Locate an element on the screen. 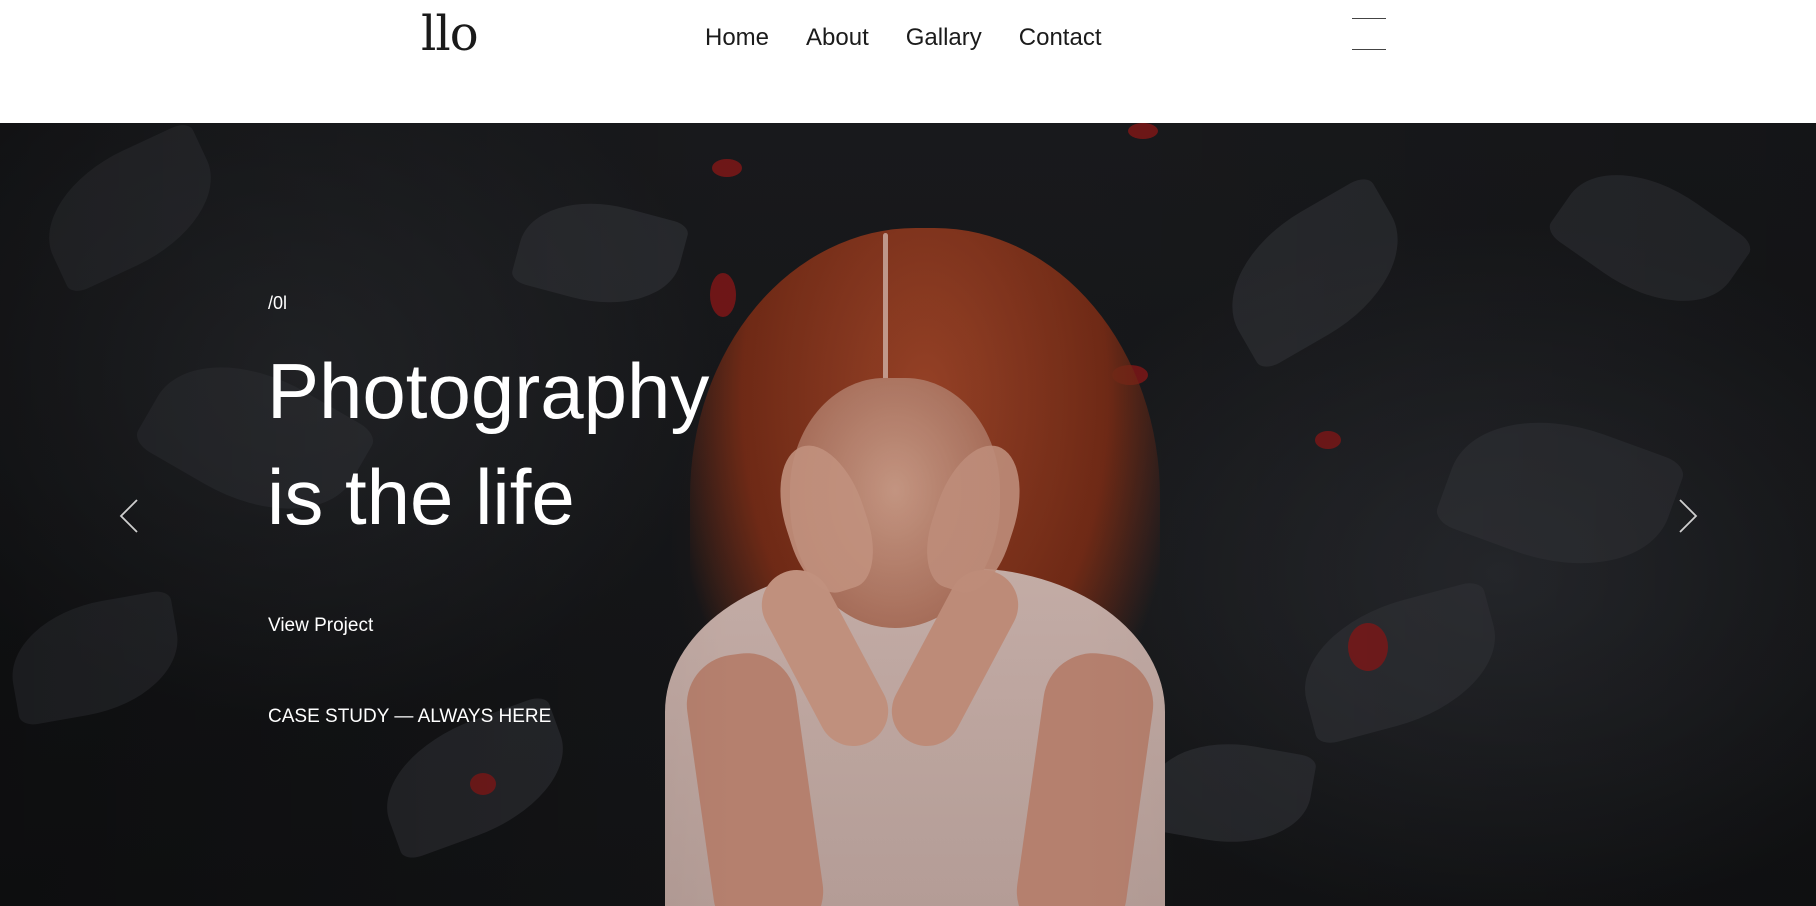 The width and height of the screenshot is (1816, 906). chevron-left-icon is located at coordinates (130, 516).